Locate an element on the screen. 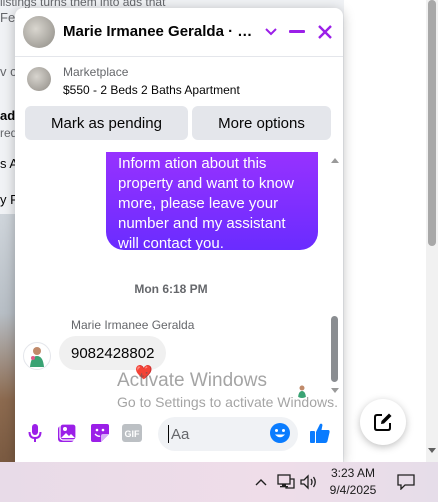  chevron-up-icon is located at coordinates (261, 482).